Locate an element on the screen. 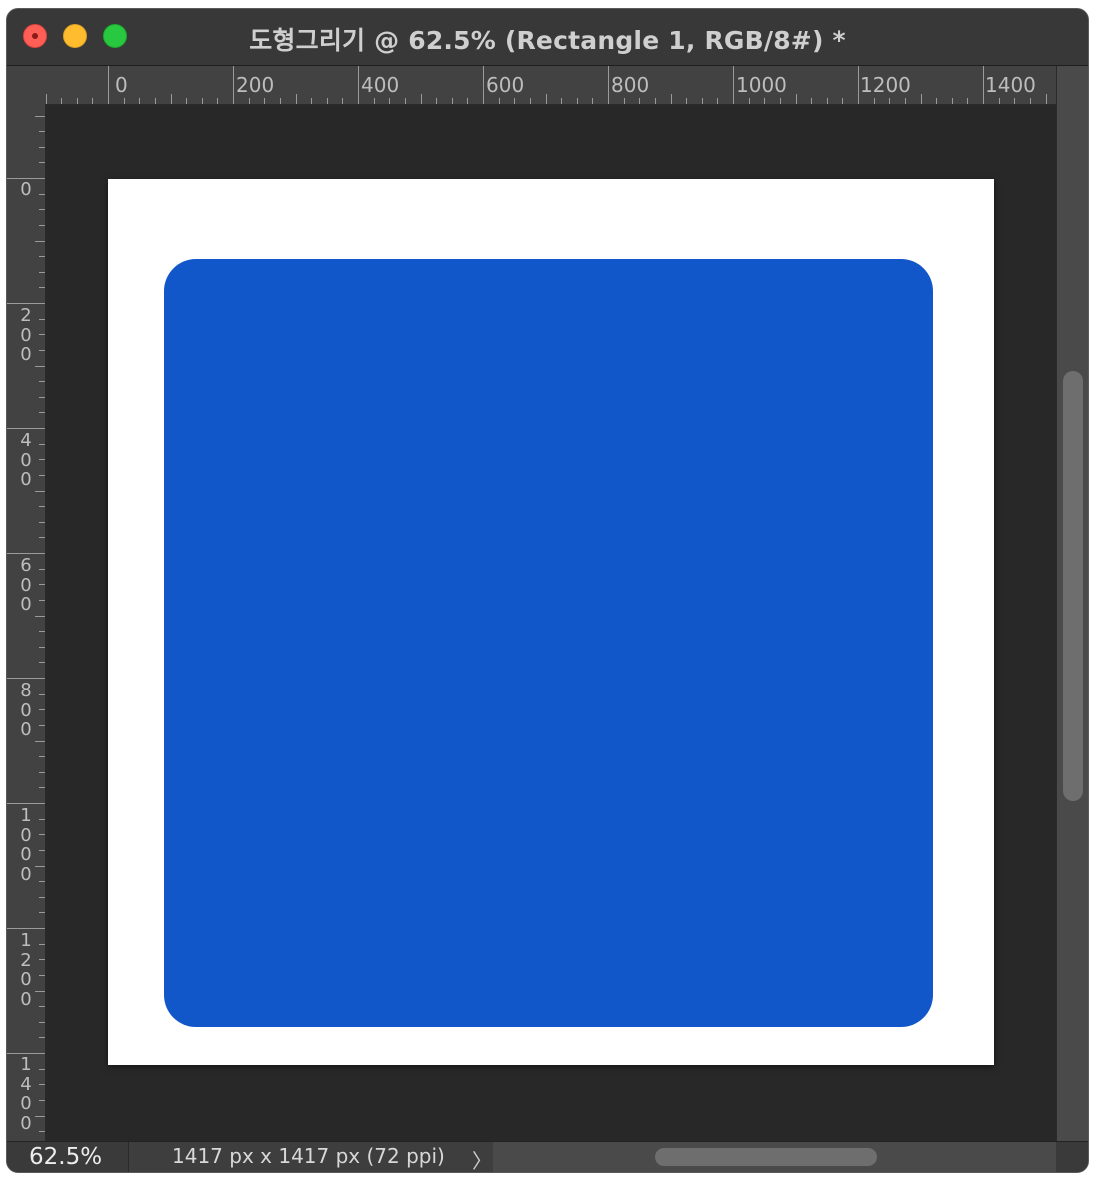 The height and width of the screenshot is (1178, 1098). window-title: 도형그리기 @ 62.5% (Rectangle 1, RGB/8#) * is located at coordinates (547, 40).